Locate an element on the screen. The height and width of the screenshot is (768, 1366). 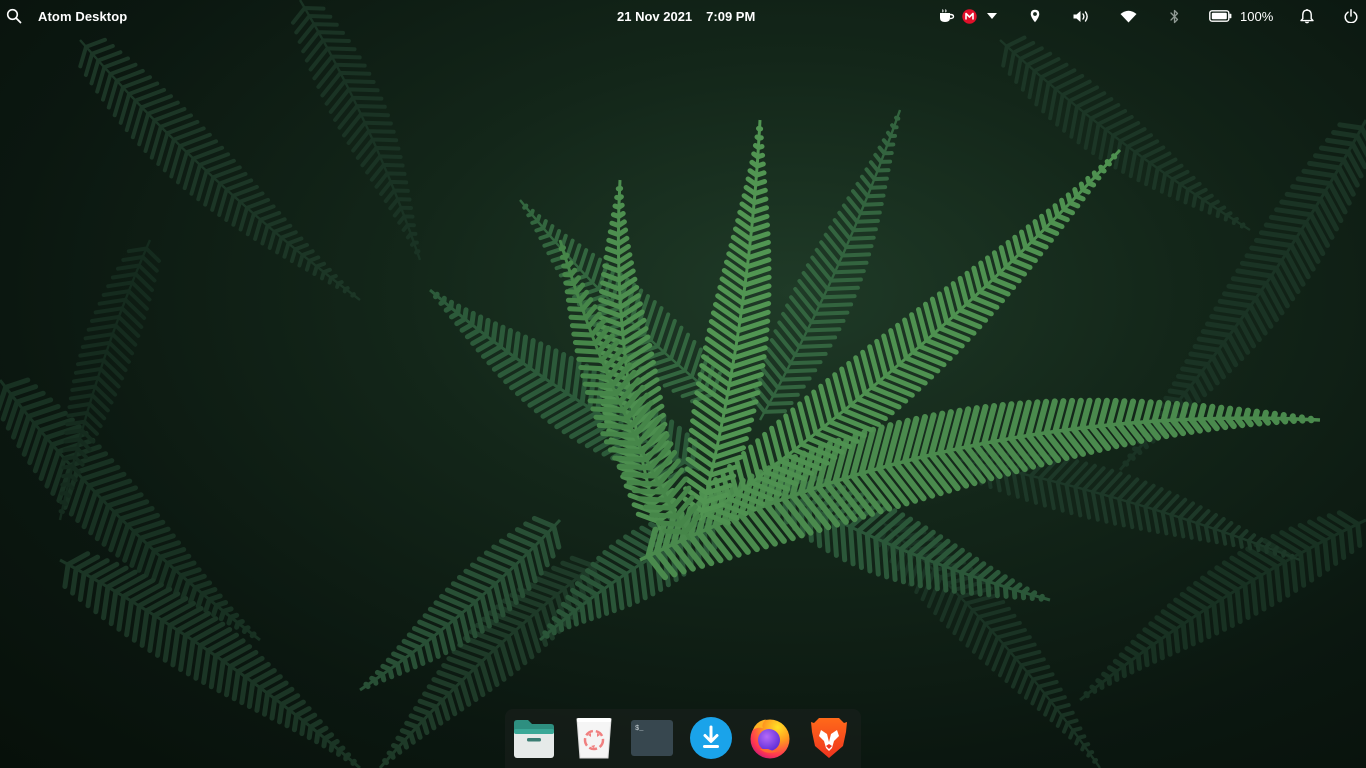
power-button is located at coordinates (1351, 16).